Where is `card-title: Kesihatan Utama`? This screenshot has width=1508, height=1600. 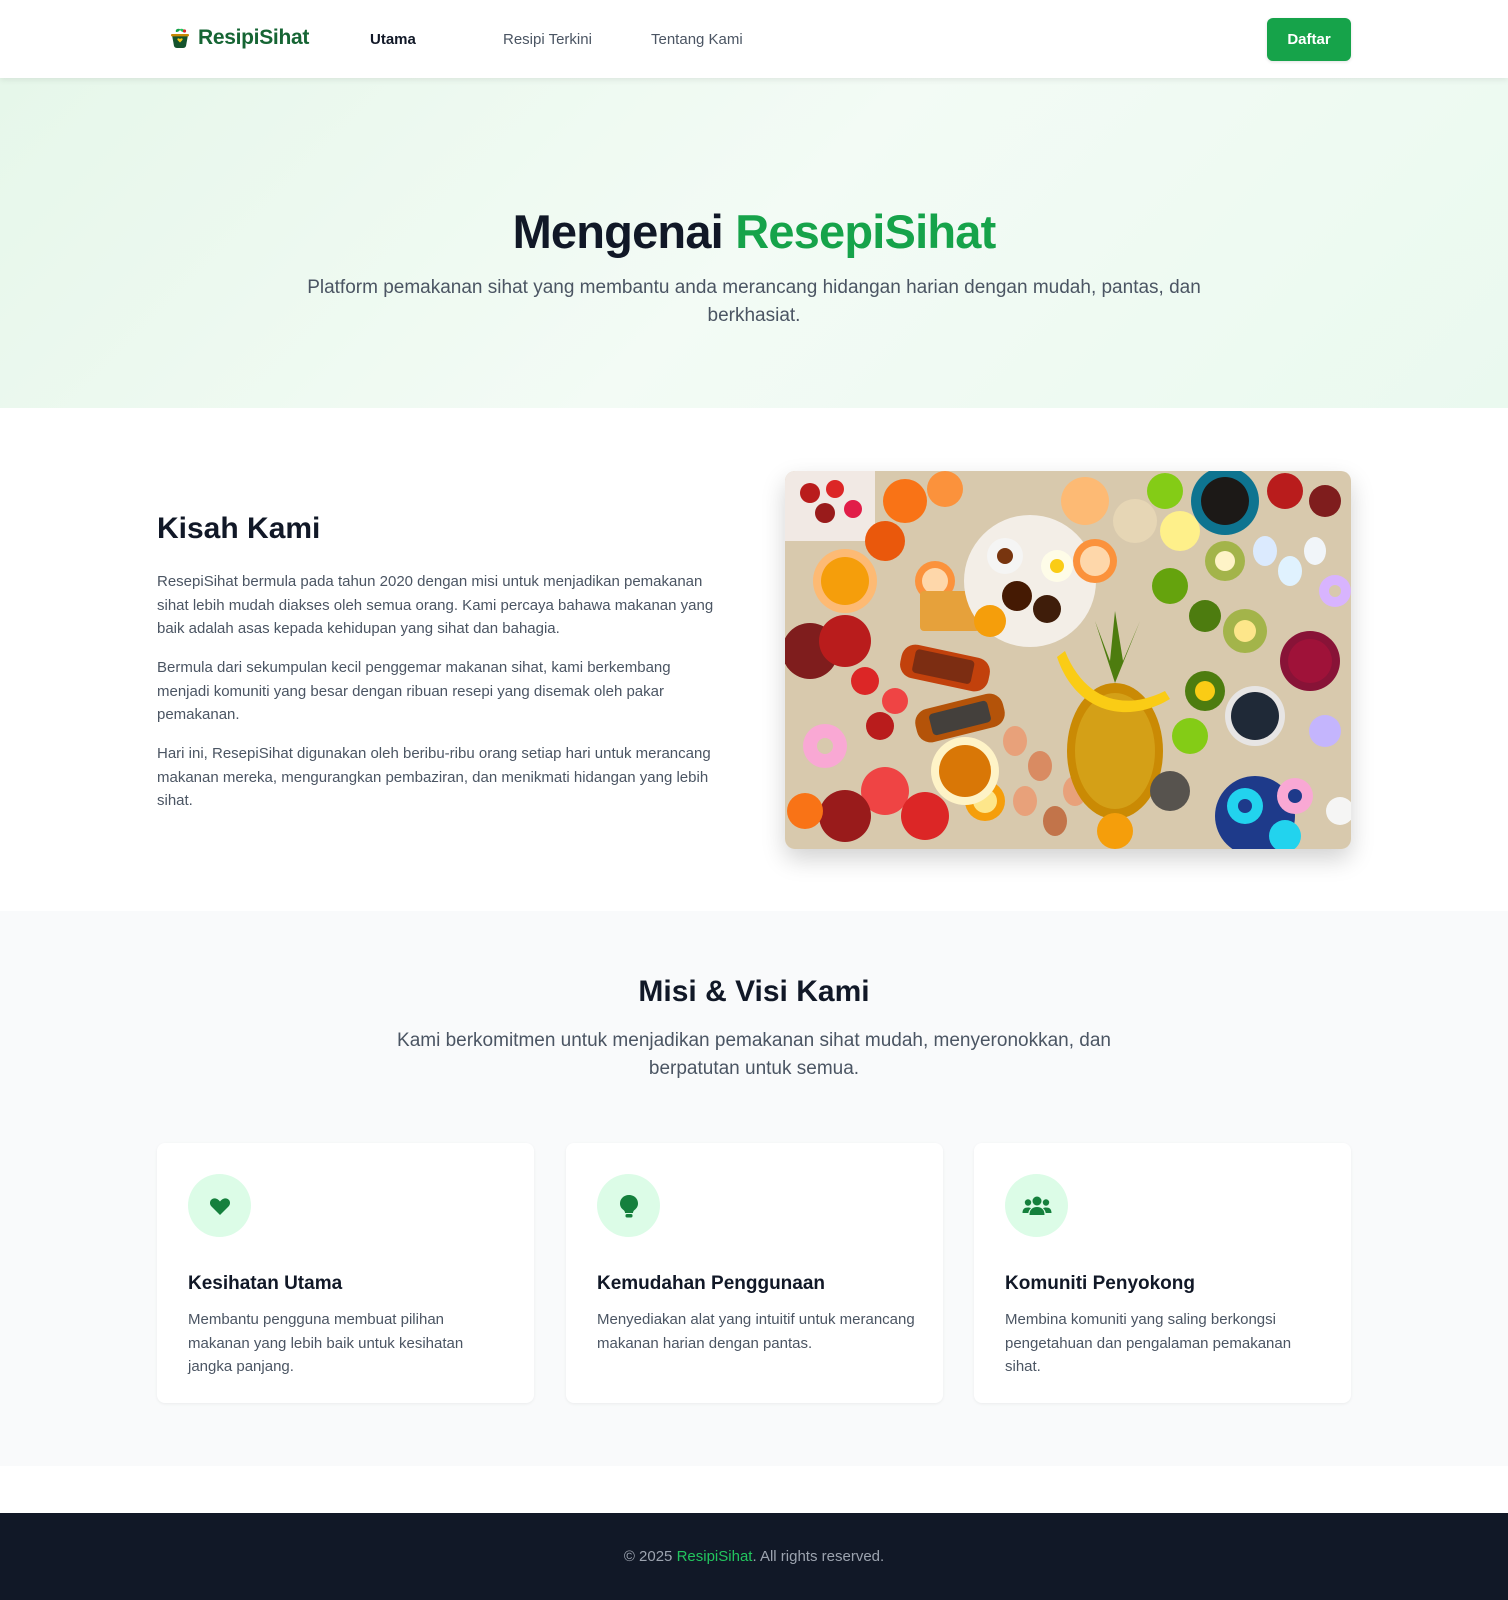 card-title: Kesihatan Utama is located at coordinates (265, 1283).